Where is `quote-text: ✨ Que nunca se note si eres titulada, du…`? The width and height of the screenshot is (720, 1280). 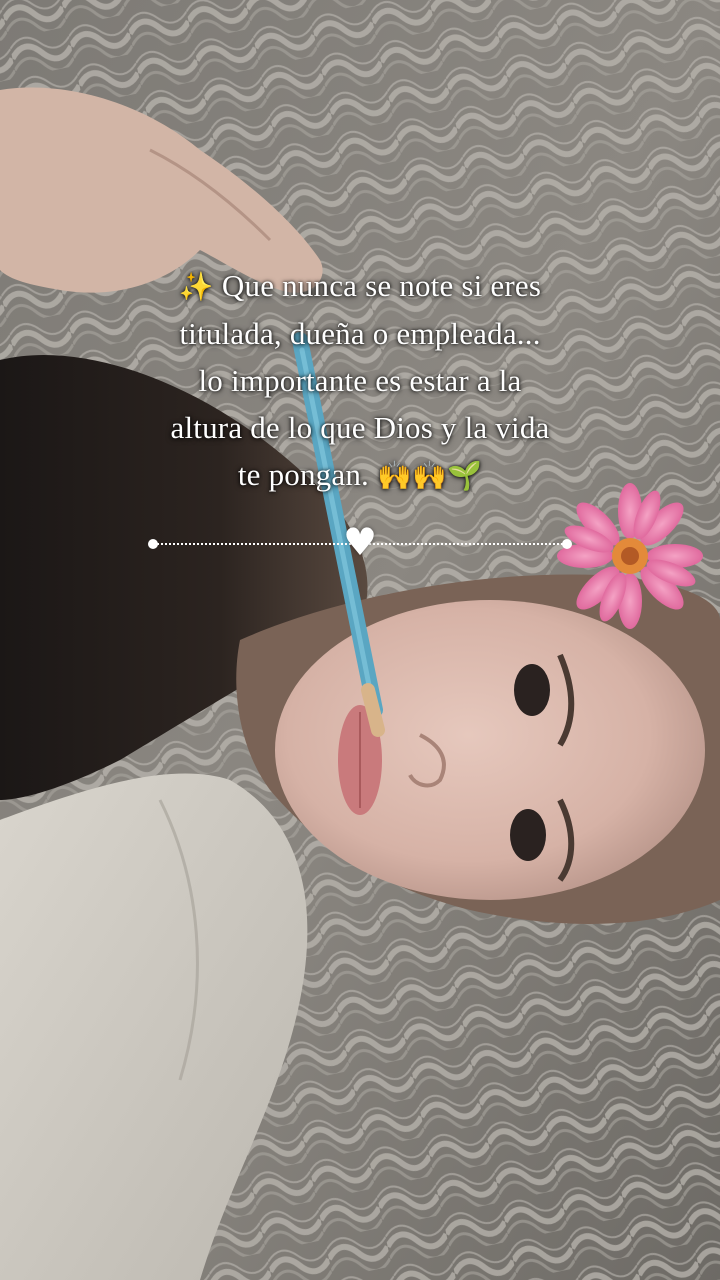 quote-text: ✨ Que nunca se note si eres titulada, du… is located at coordinates (360, 380).